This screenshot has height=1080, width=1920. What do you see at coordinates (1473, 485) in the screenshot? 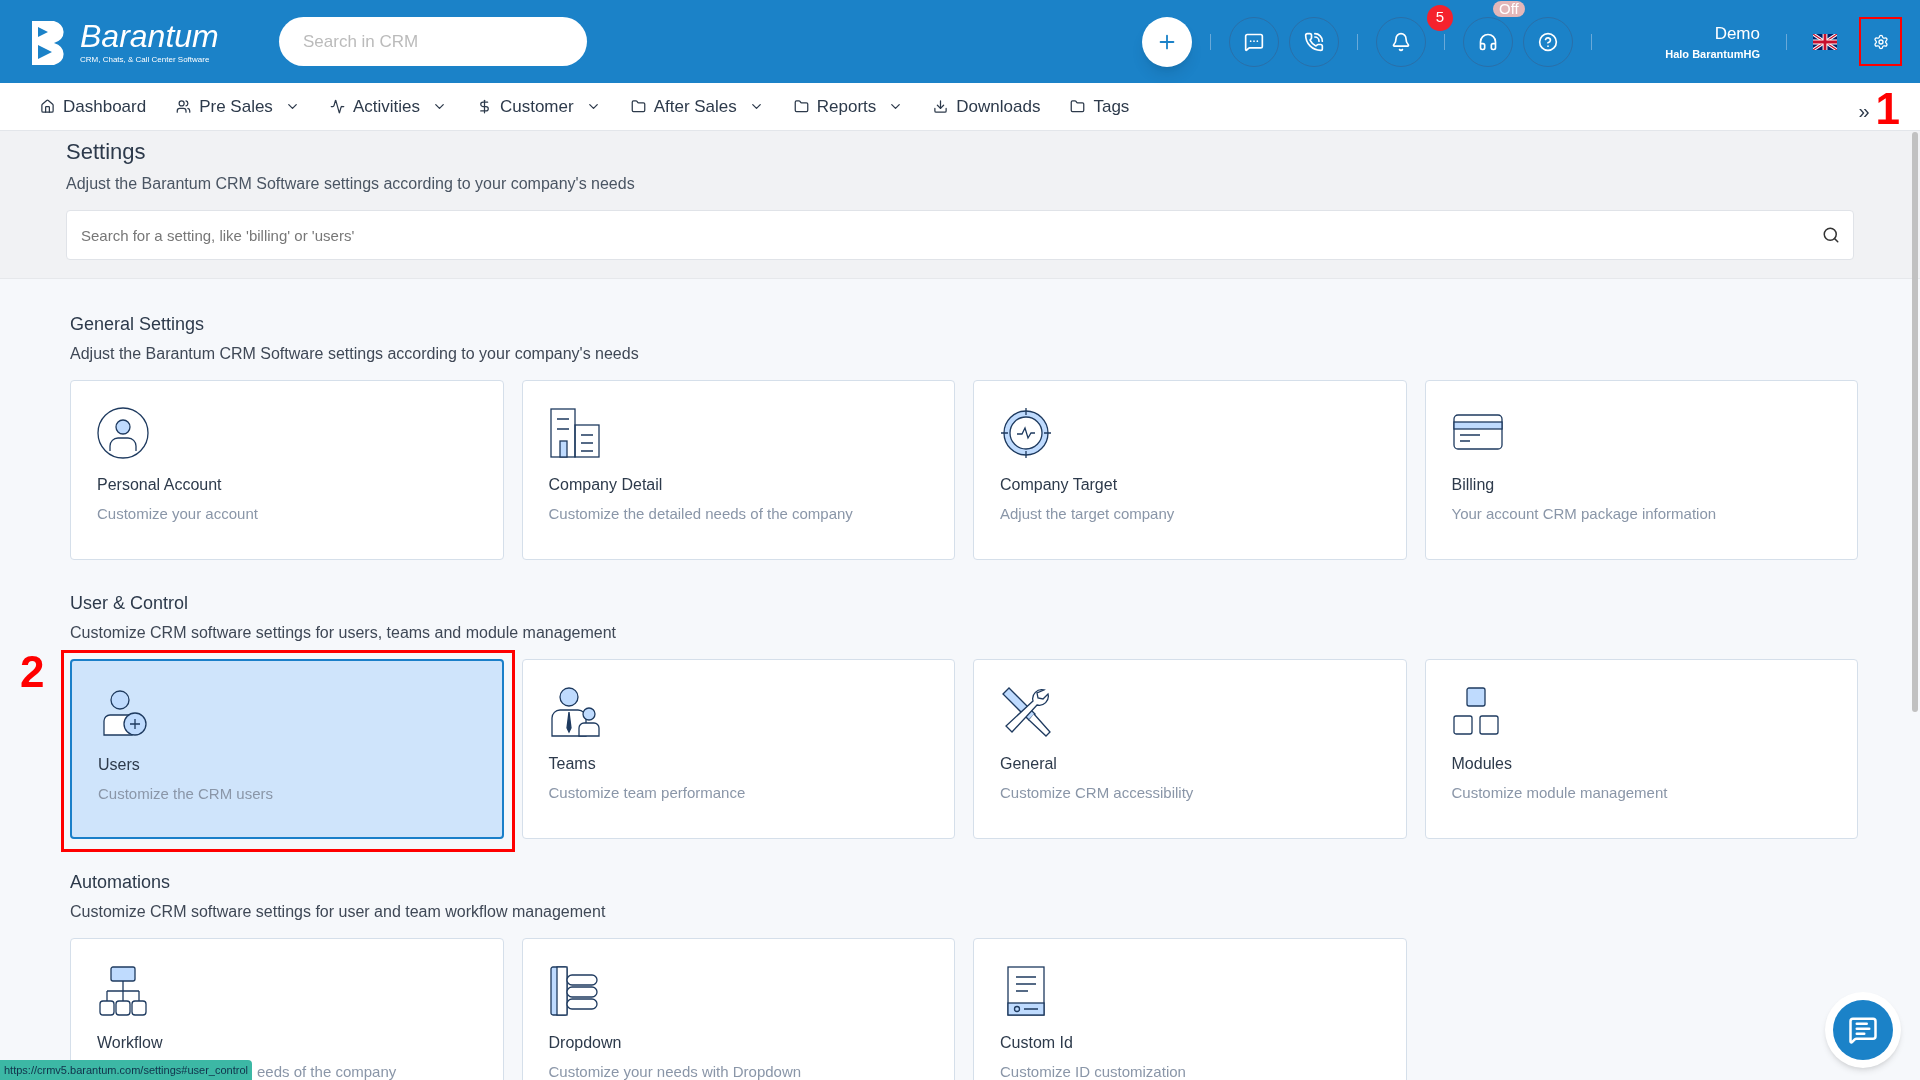
I see `card-title: Billing` at bounding box center [1473, 485].